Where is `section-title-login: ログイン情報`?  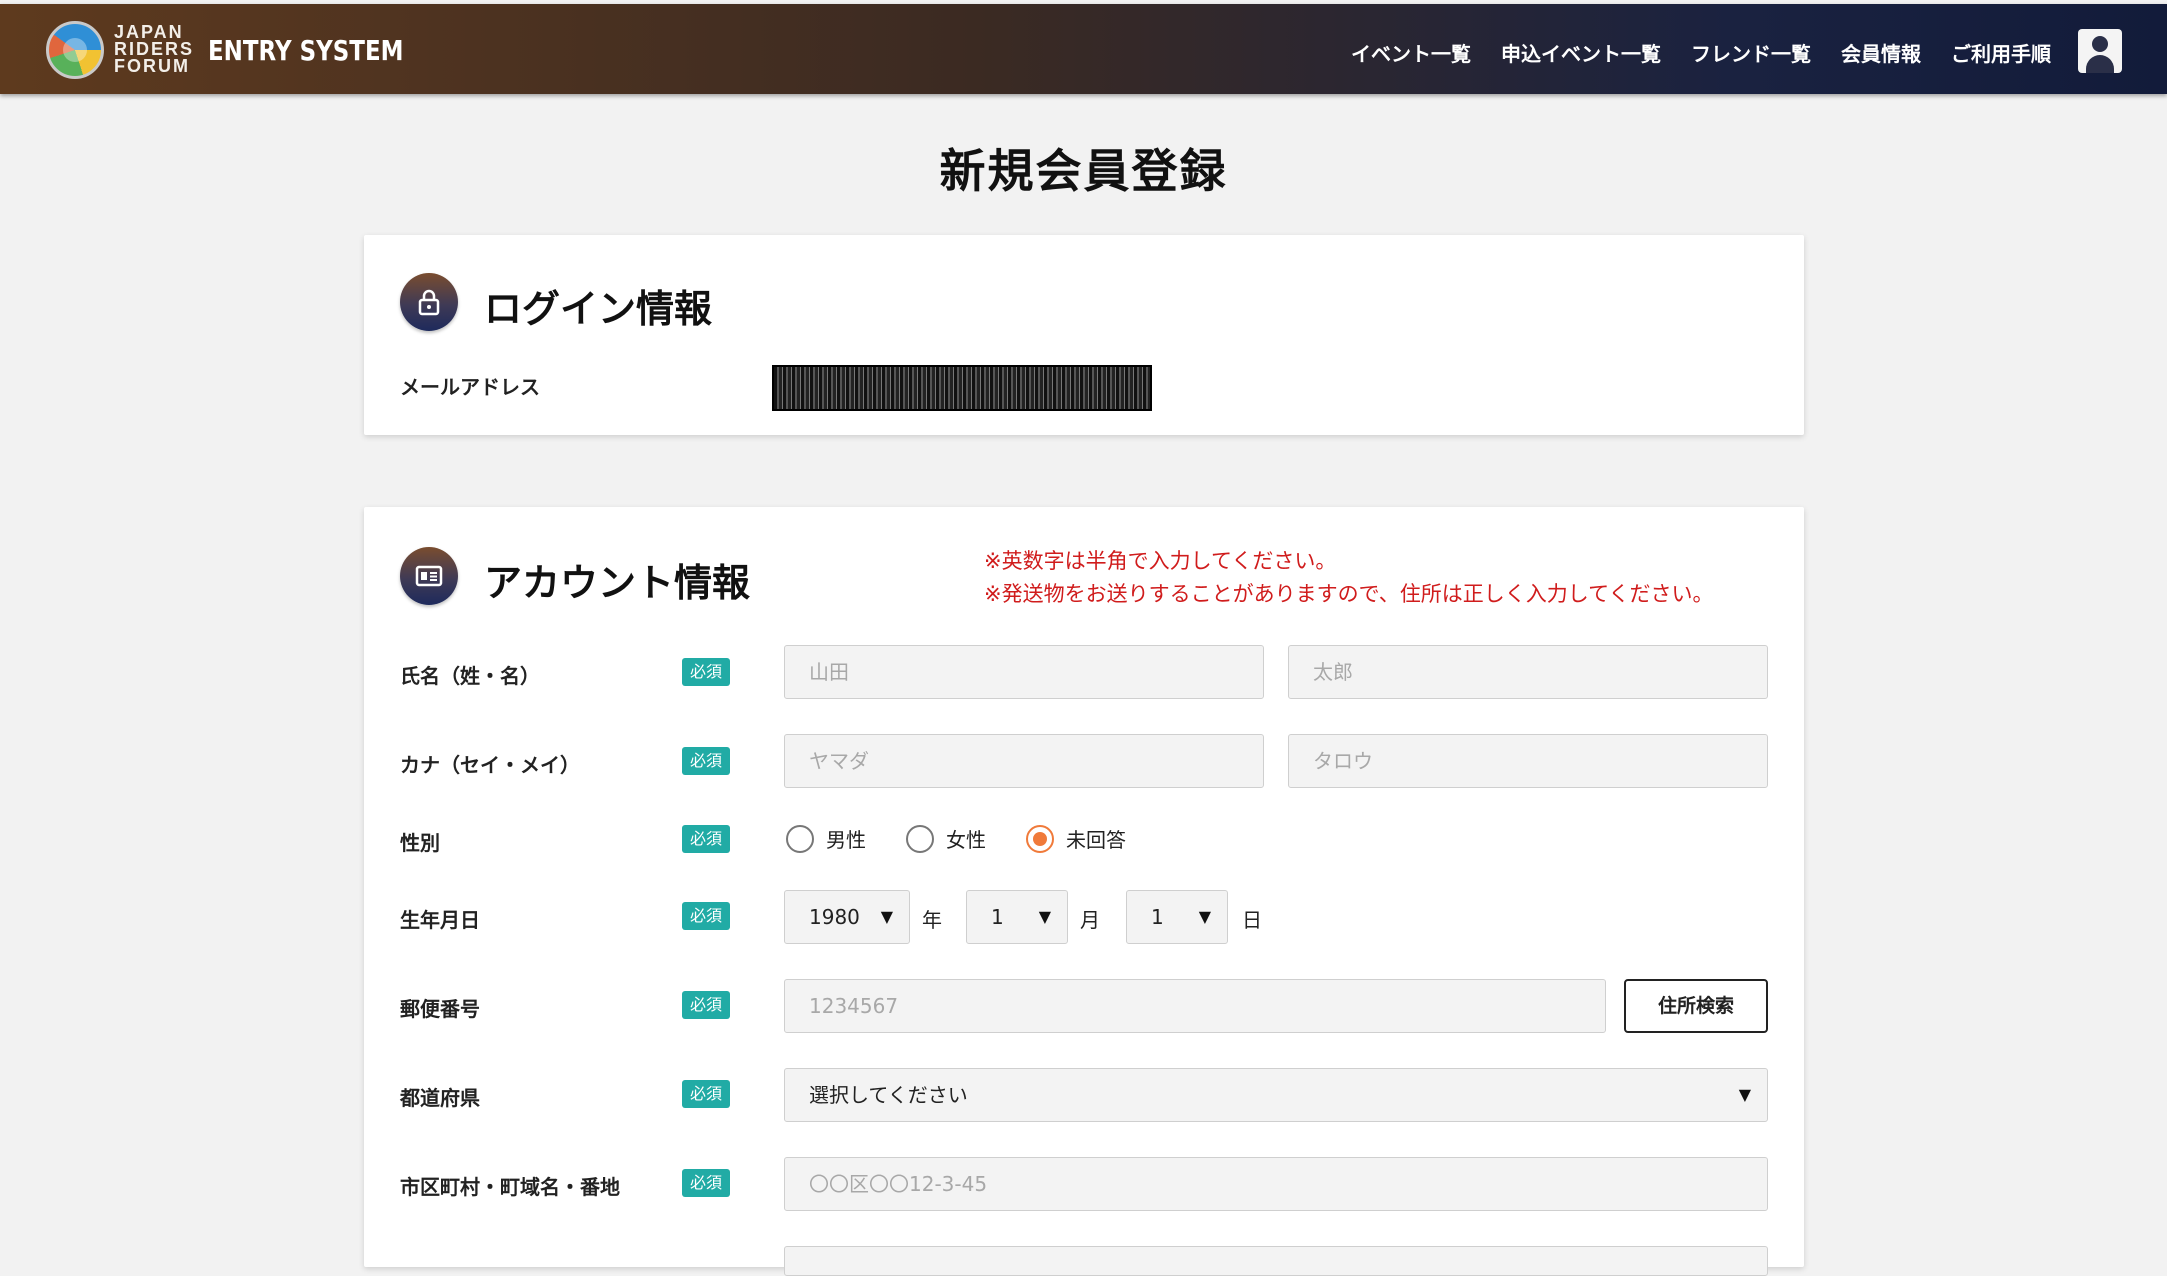 section-title-login: ログイン情報 is located at coordinates (598, 309).